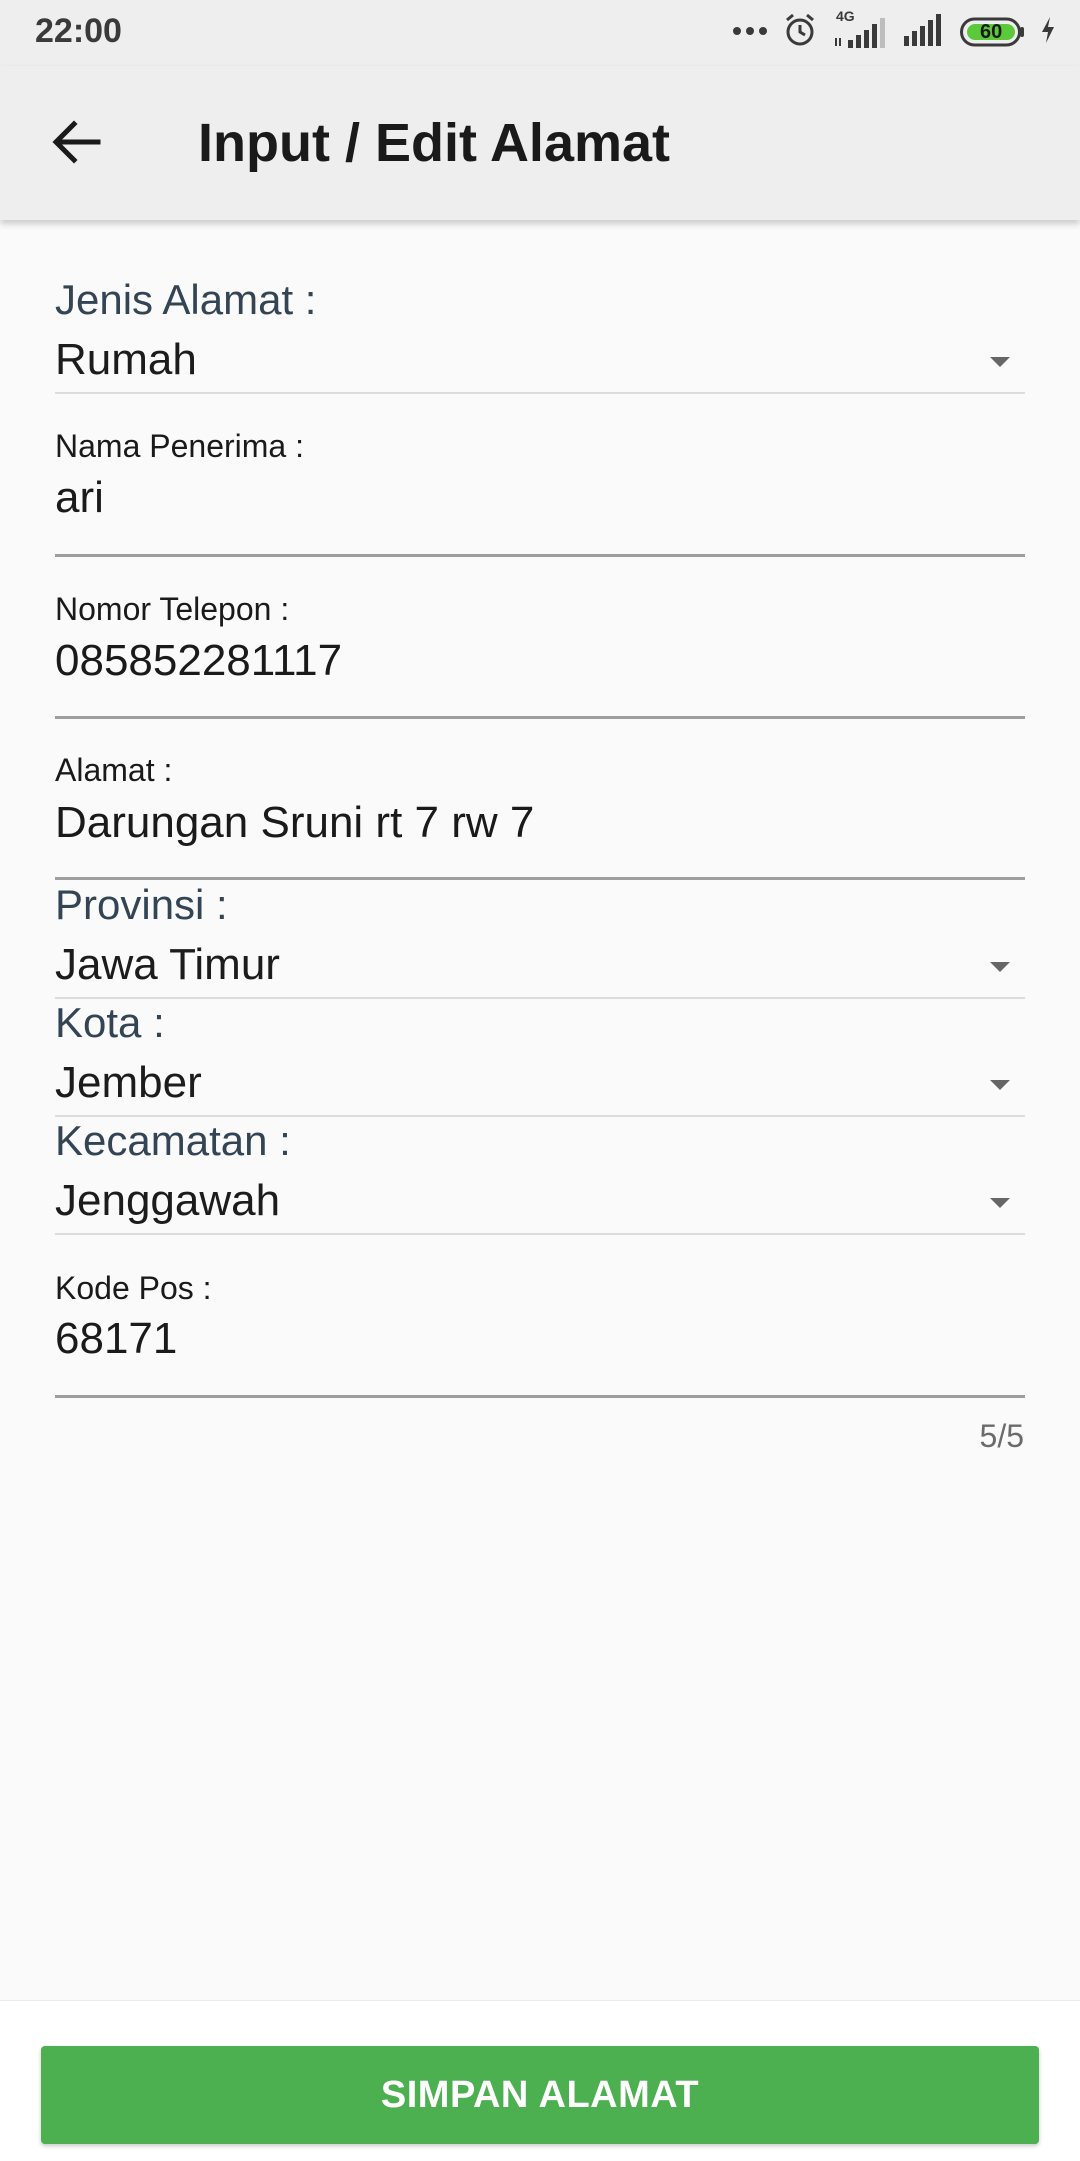 This screenshot has height=2161, width=1080. What do you see at coordinates (167, 964) in the screenshot?
I see `provinsi-value: Jawa Timur` at bounding box center [167, 964].